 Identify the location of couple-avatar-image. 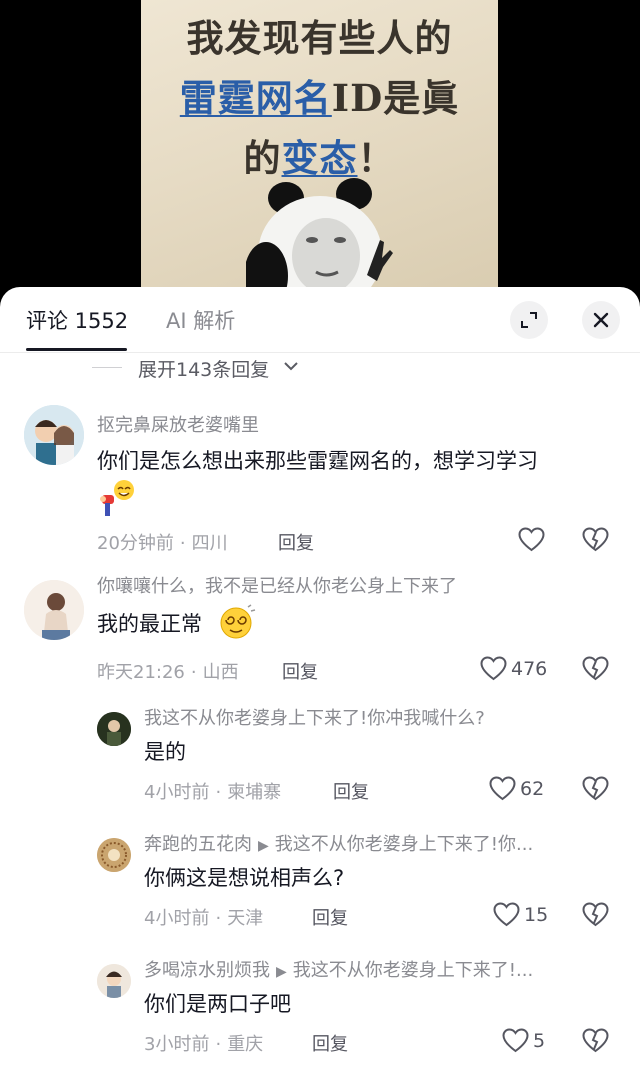
(54, 435).